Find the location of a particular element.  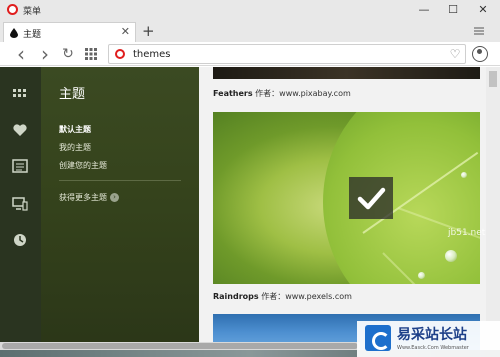

theme-source: www.pixabay.com is located at coordinates (315, 93).